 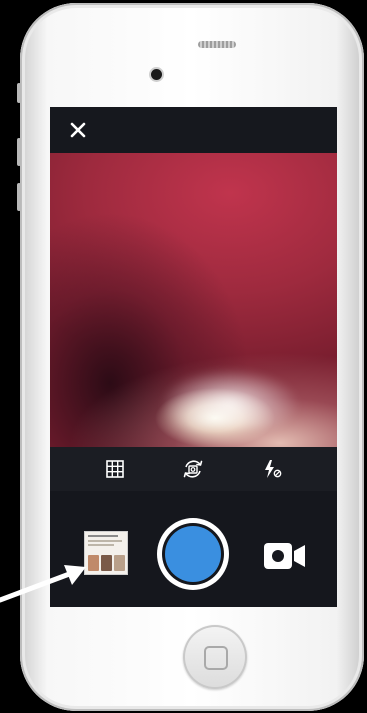 I want to click on shutter-core, so click(x=193, y=554).